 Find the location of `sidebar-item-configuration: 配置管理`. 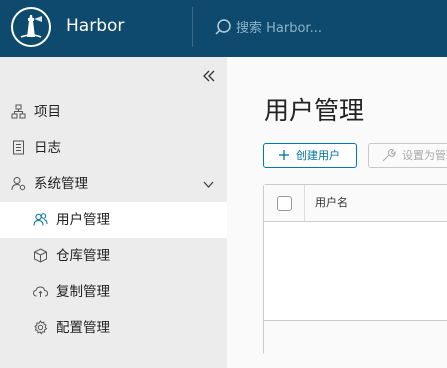

sidebar-item-configuration: 配置管理 is located at coordinates (113, 328).